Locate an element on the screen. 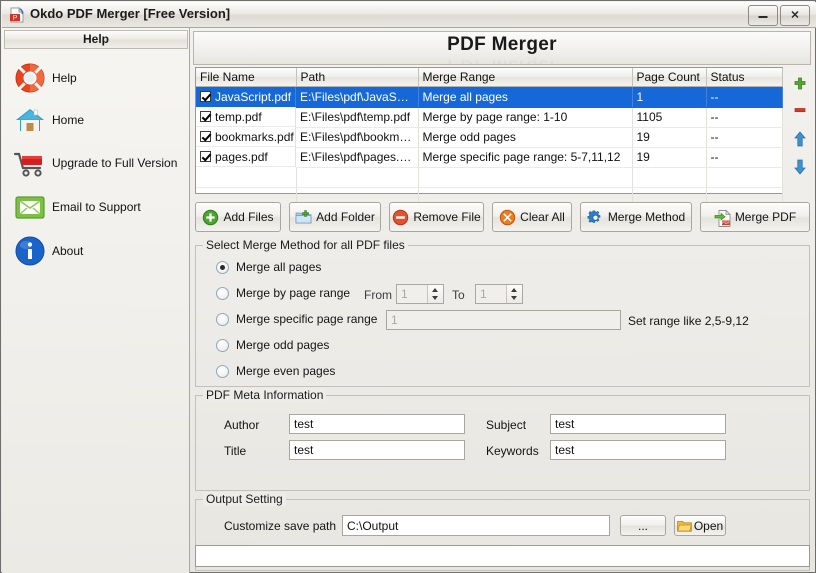  move-up-button is located at coordinates (800, 142).